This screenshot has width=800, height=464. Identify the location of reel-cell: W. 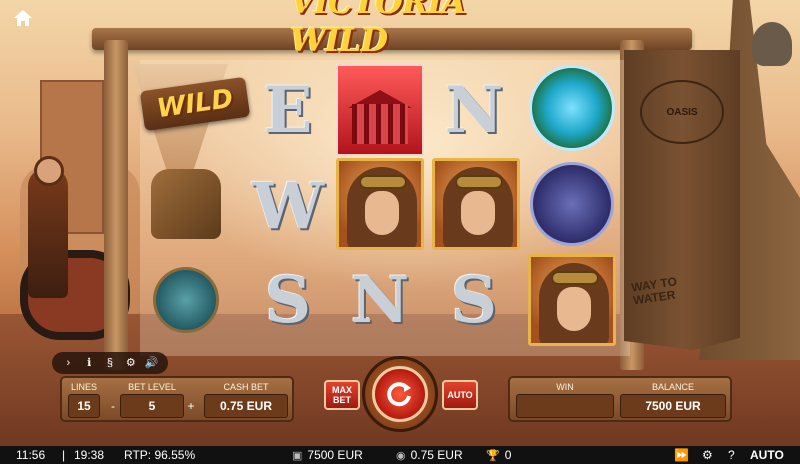
(288, 206).